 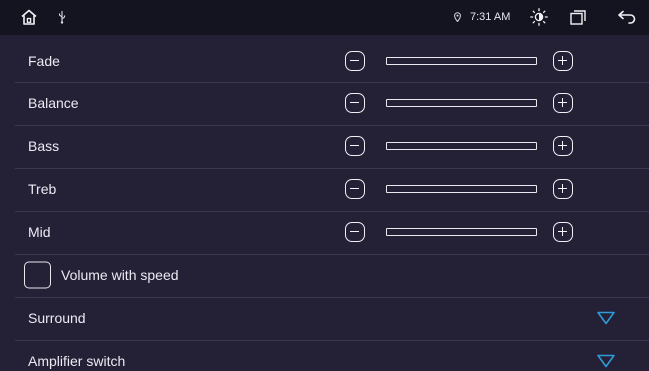 What do you see at coordinates (324, 275) in the screenshot?
I see `volume-with-speed-row: Volume with speed` at bounding box center [324, 275].